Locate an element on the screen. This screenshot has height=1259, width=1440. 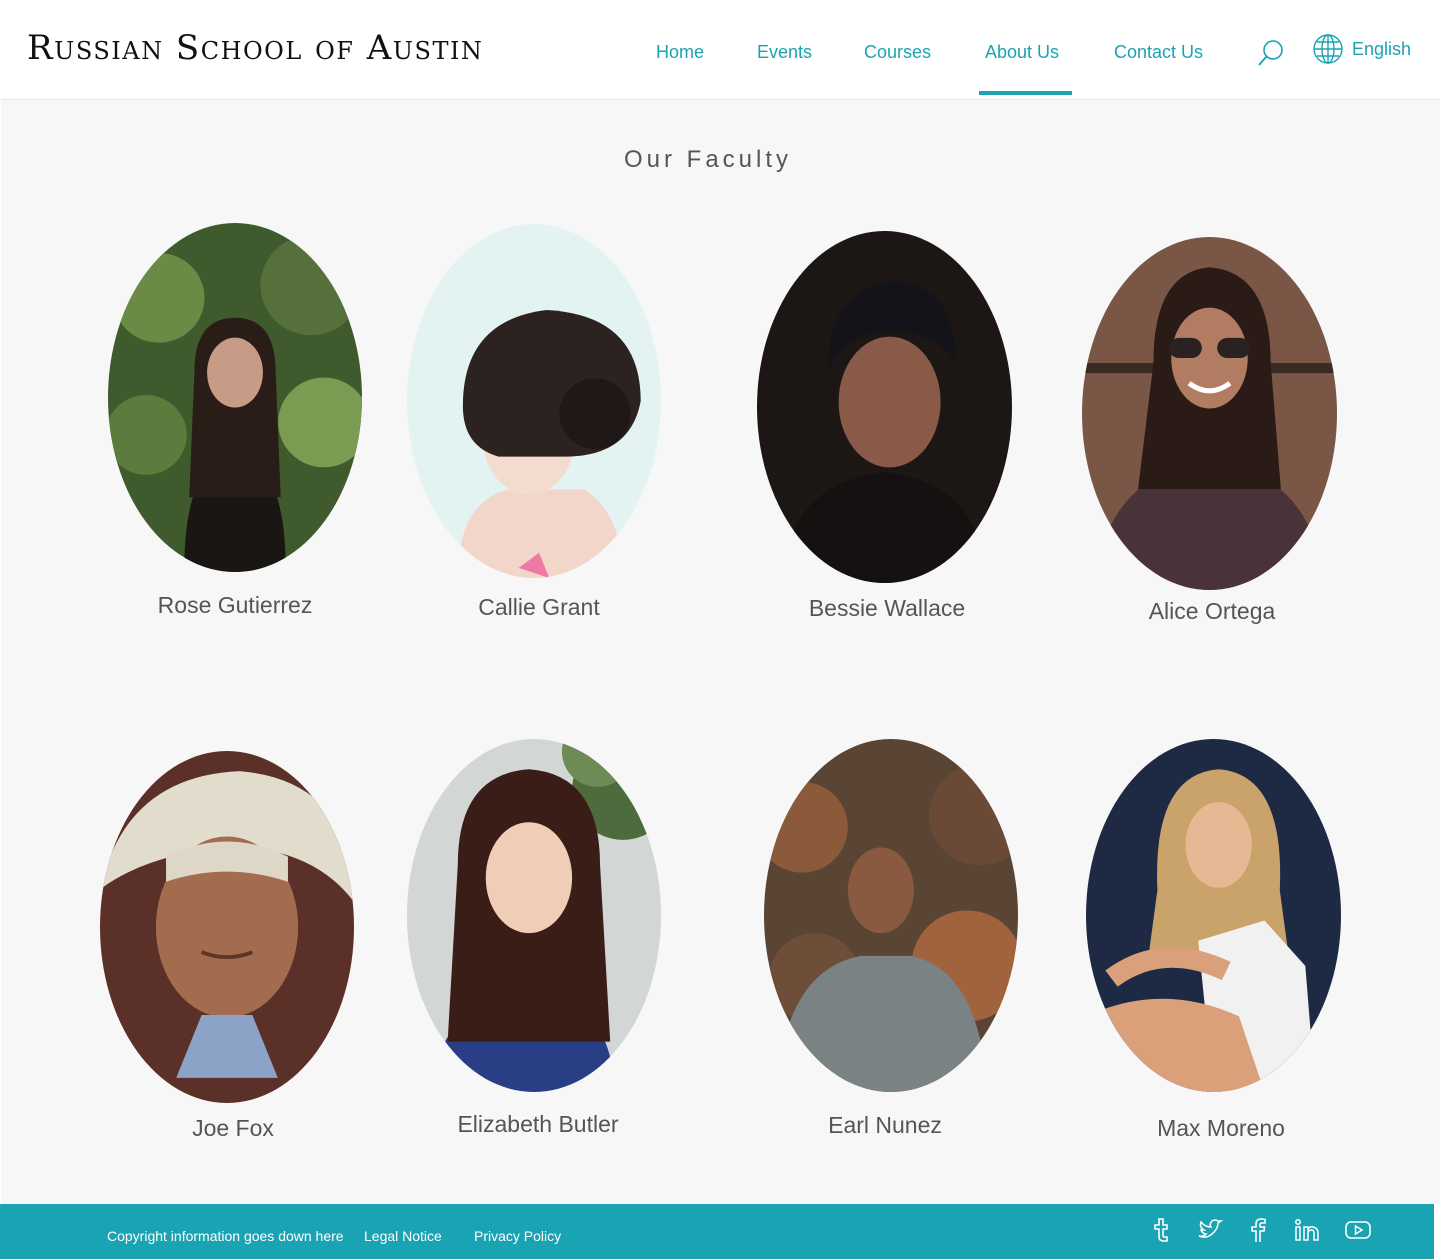
privacy-policy-link: Privacy Policy is located at coordinates (517, 1236).